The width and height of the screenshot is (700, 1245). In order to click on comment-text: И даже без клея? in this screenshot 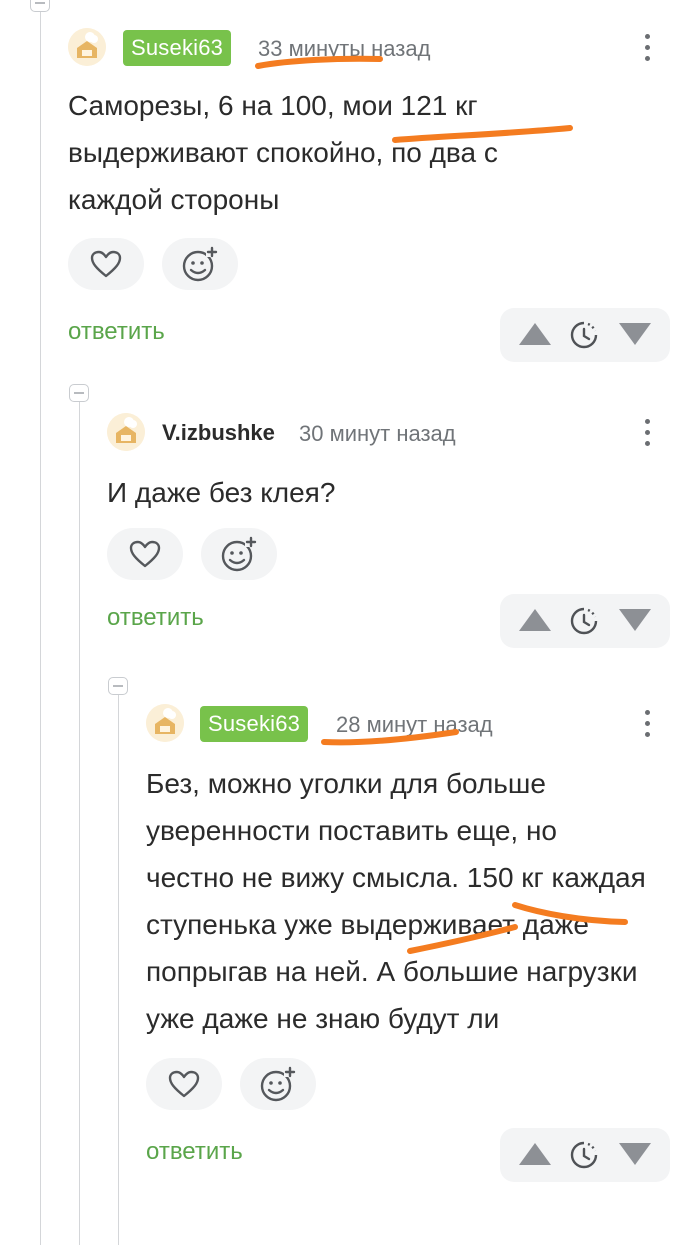, I will do `click(221, 492)`.